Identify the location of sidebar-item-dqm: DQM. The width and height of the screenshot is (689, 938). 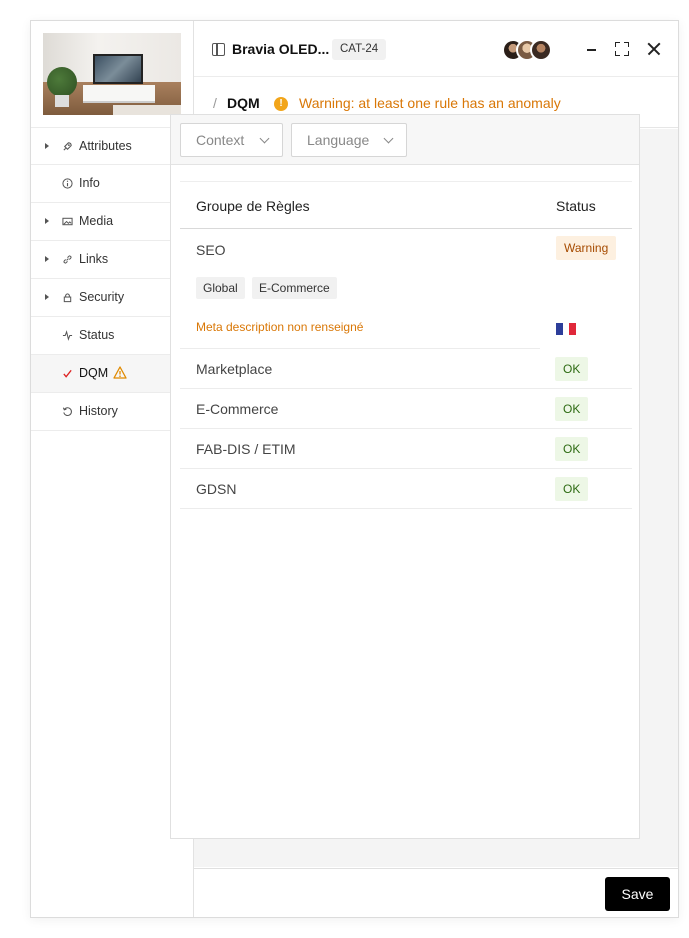
(112, 374).